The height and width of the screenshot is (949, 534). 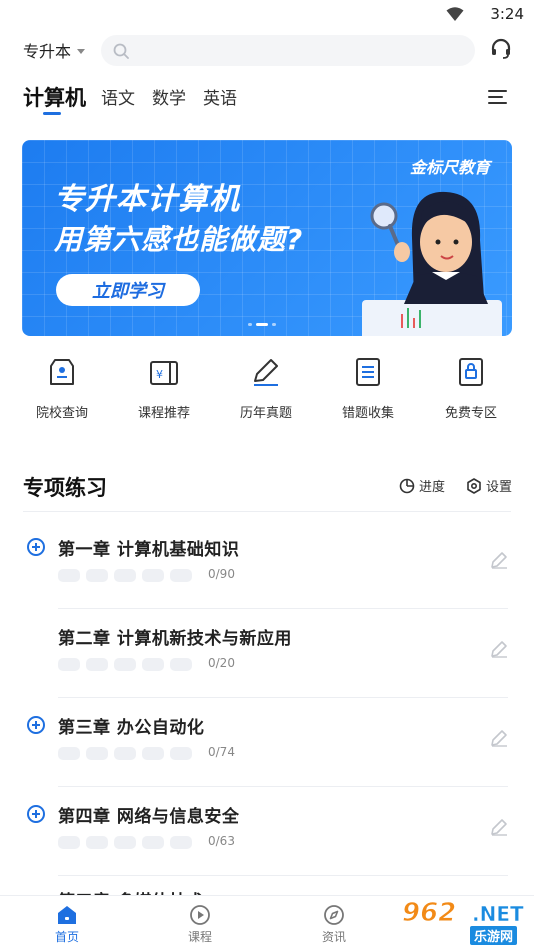 I want to click on quick-entry-label: 历年真题, so click(x=265, y=413).